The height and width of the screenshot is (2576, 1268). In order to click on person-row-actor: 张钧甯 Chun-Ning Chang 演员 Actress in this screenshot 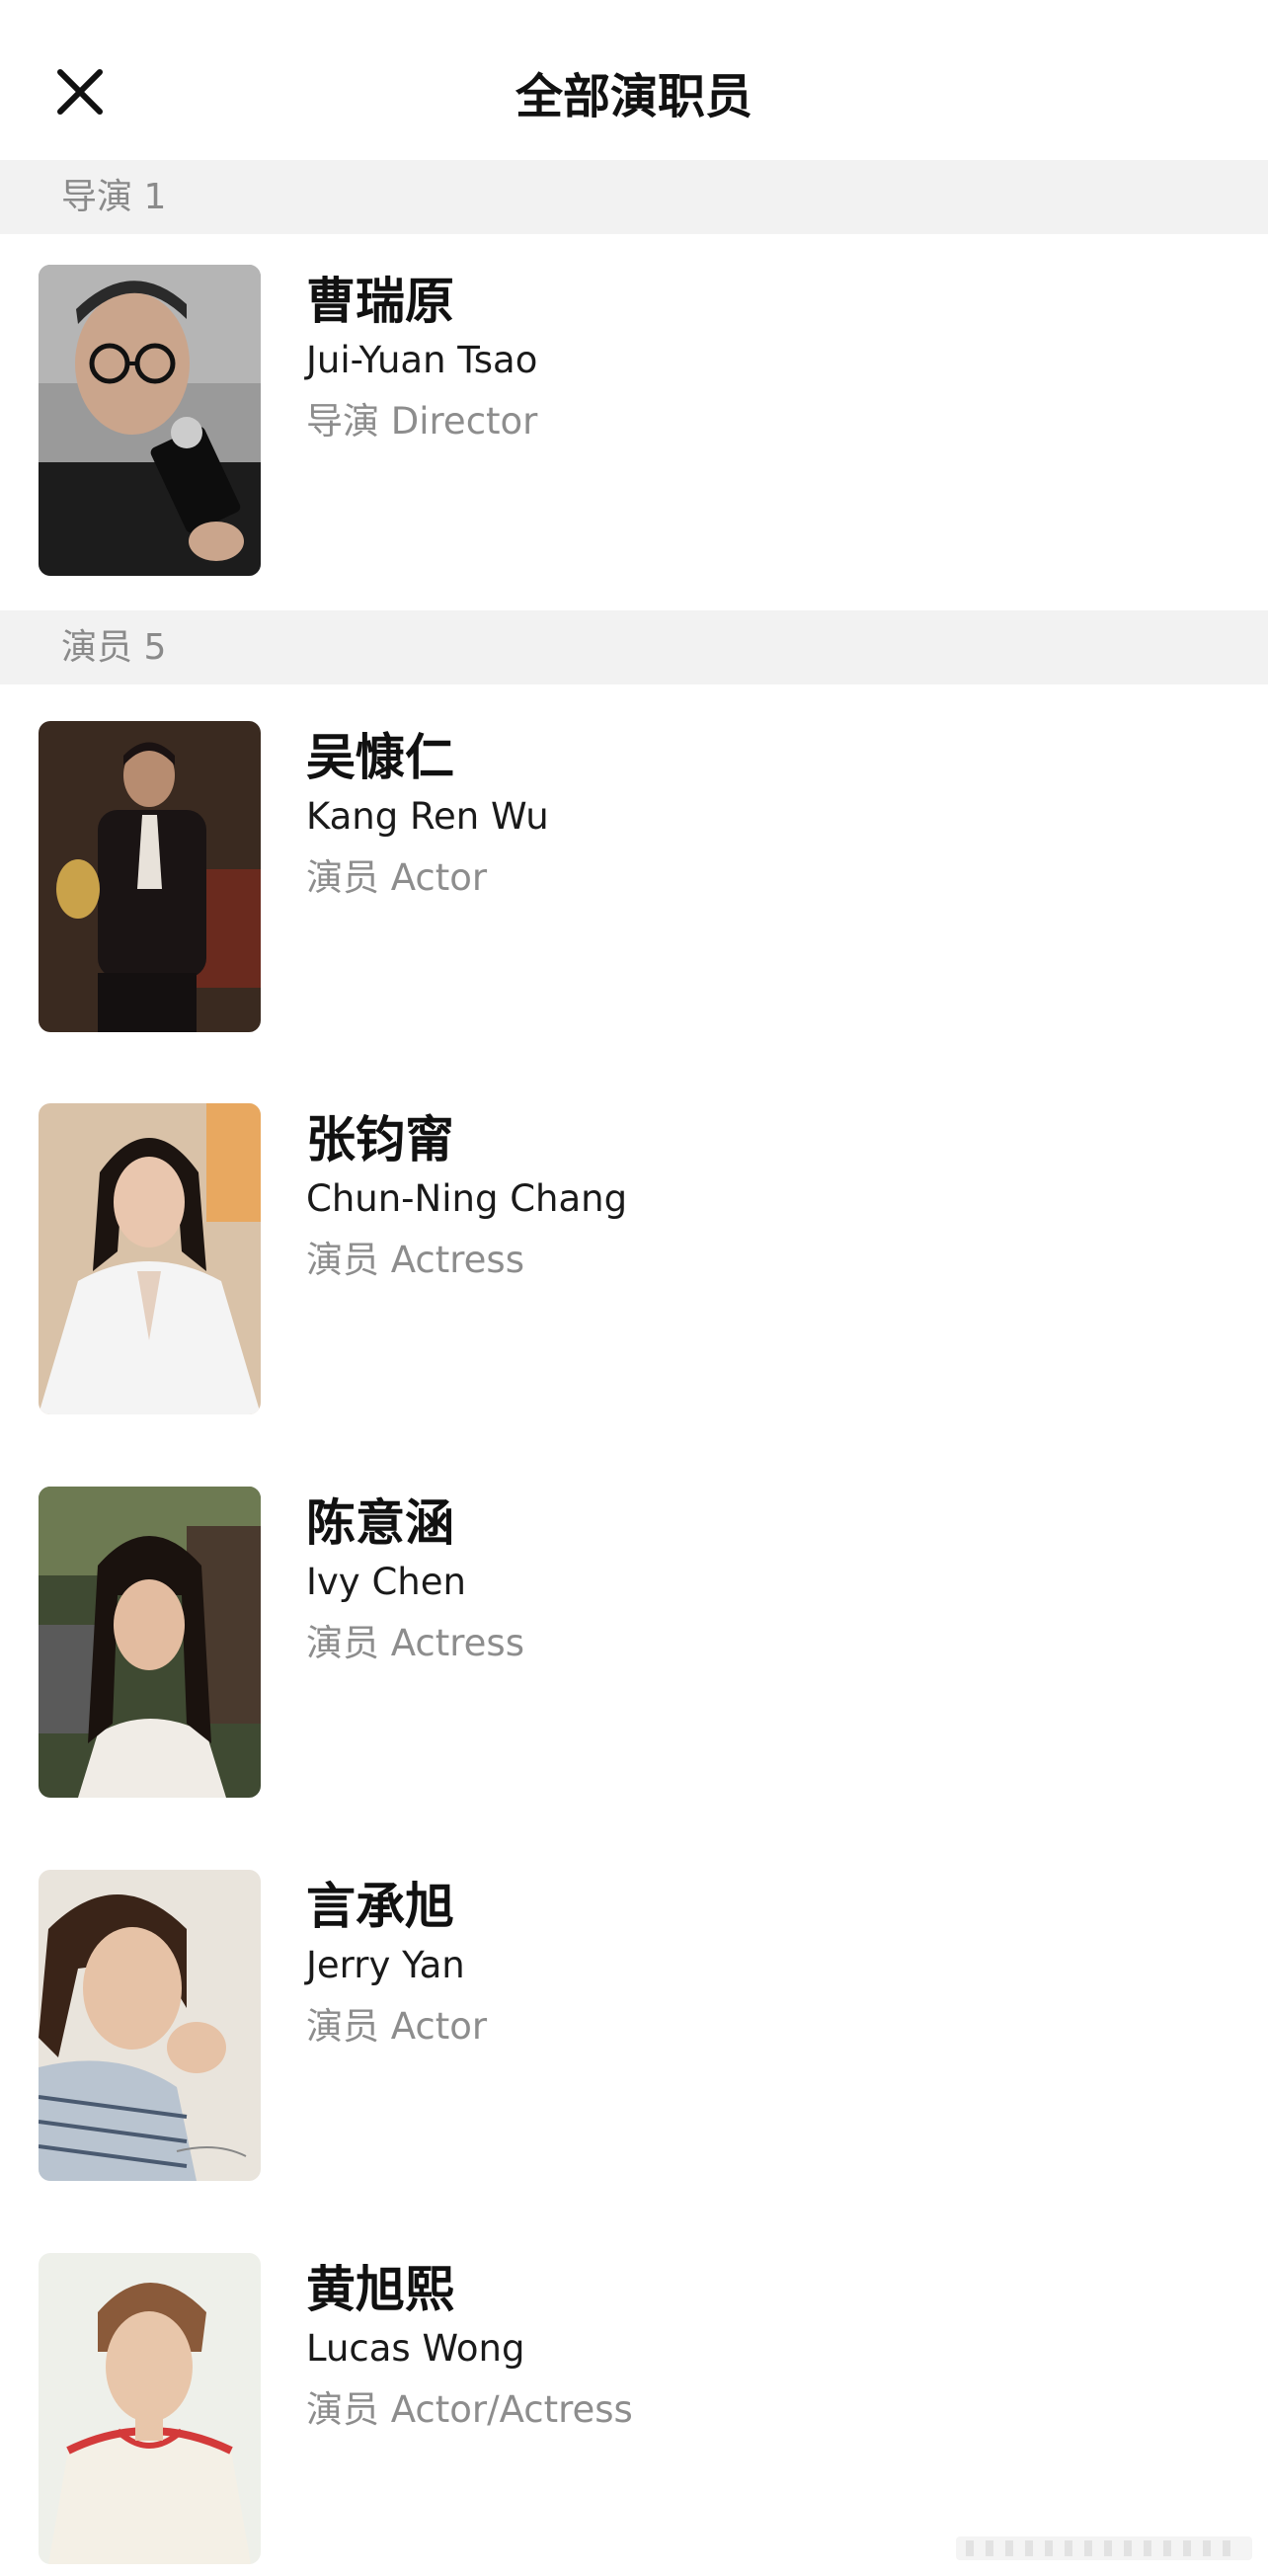, I will do `click(634, 1261)`.